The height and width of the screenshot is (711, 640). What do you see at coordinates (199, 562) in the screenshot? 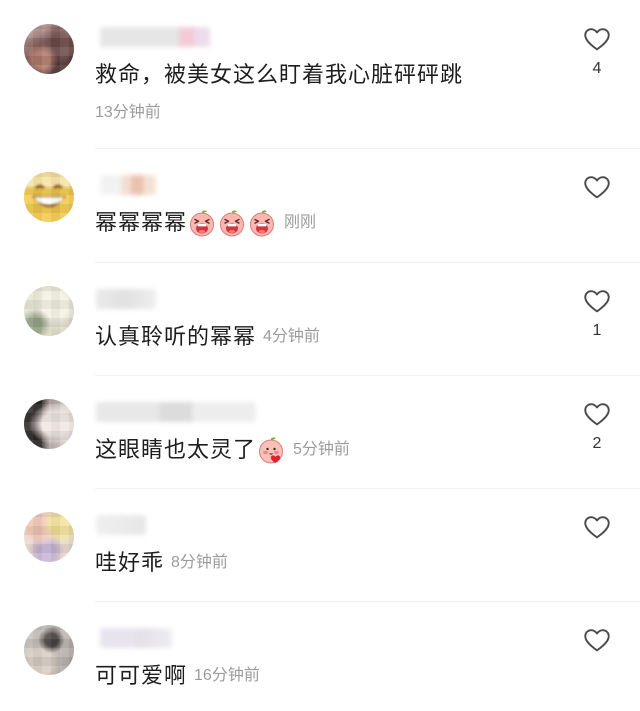
I see `comment-time: 8分钟前` at bounding box center [199, 562].